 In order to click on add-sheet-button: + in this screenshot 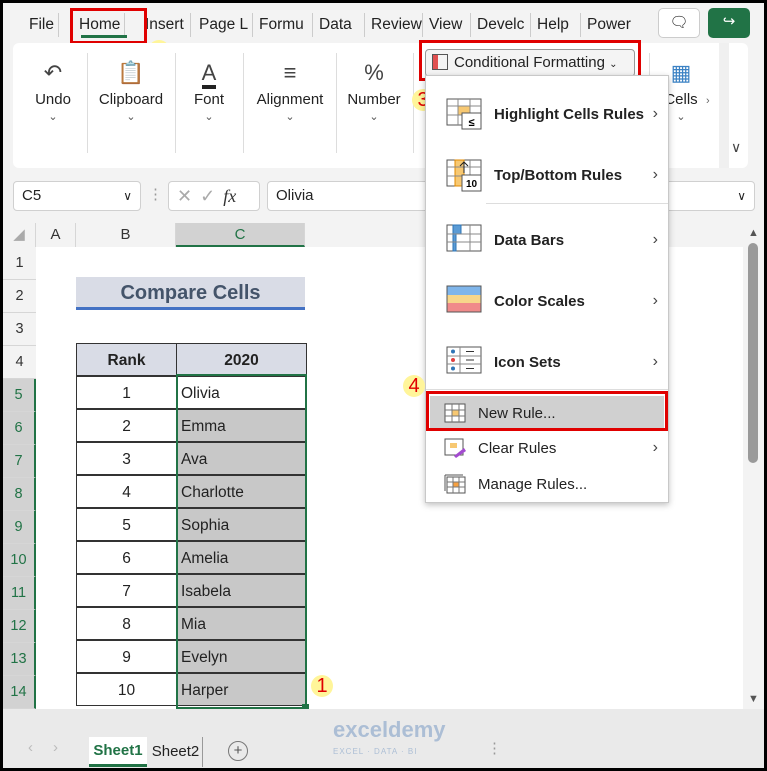, I will do `click(238, 751)`.